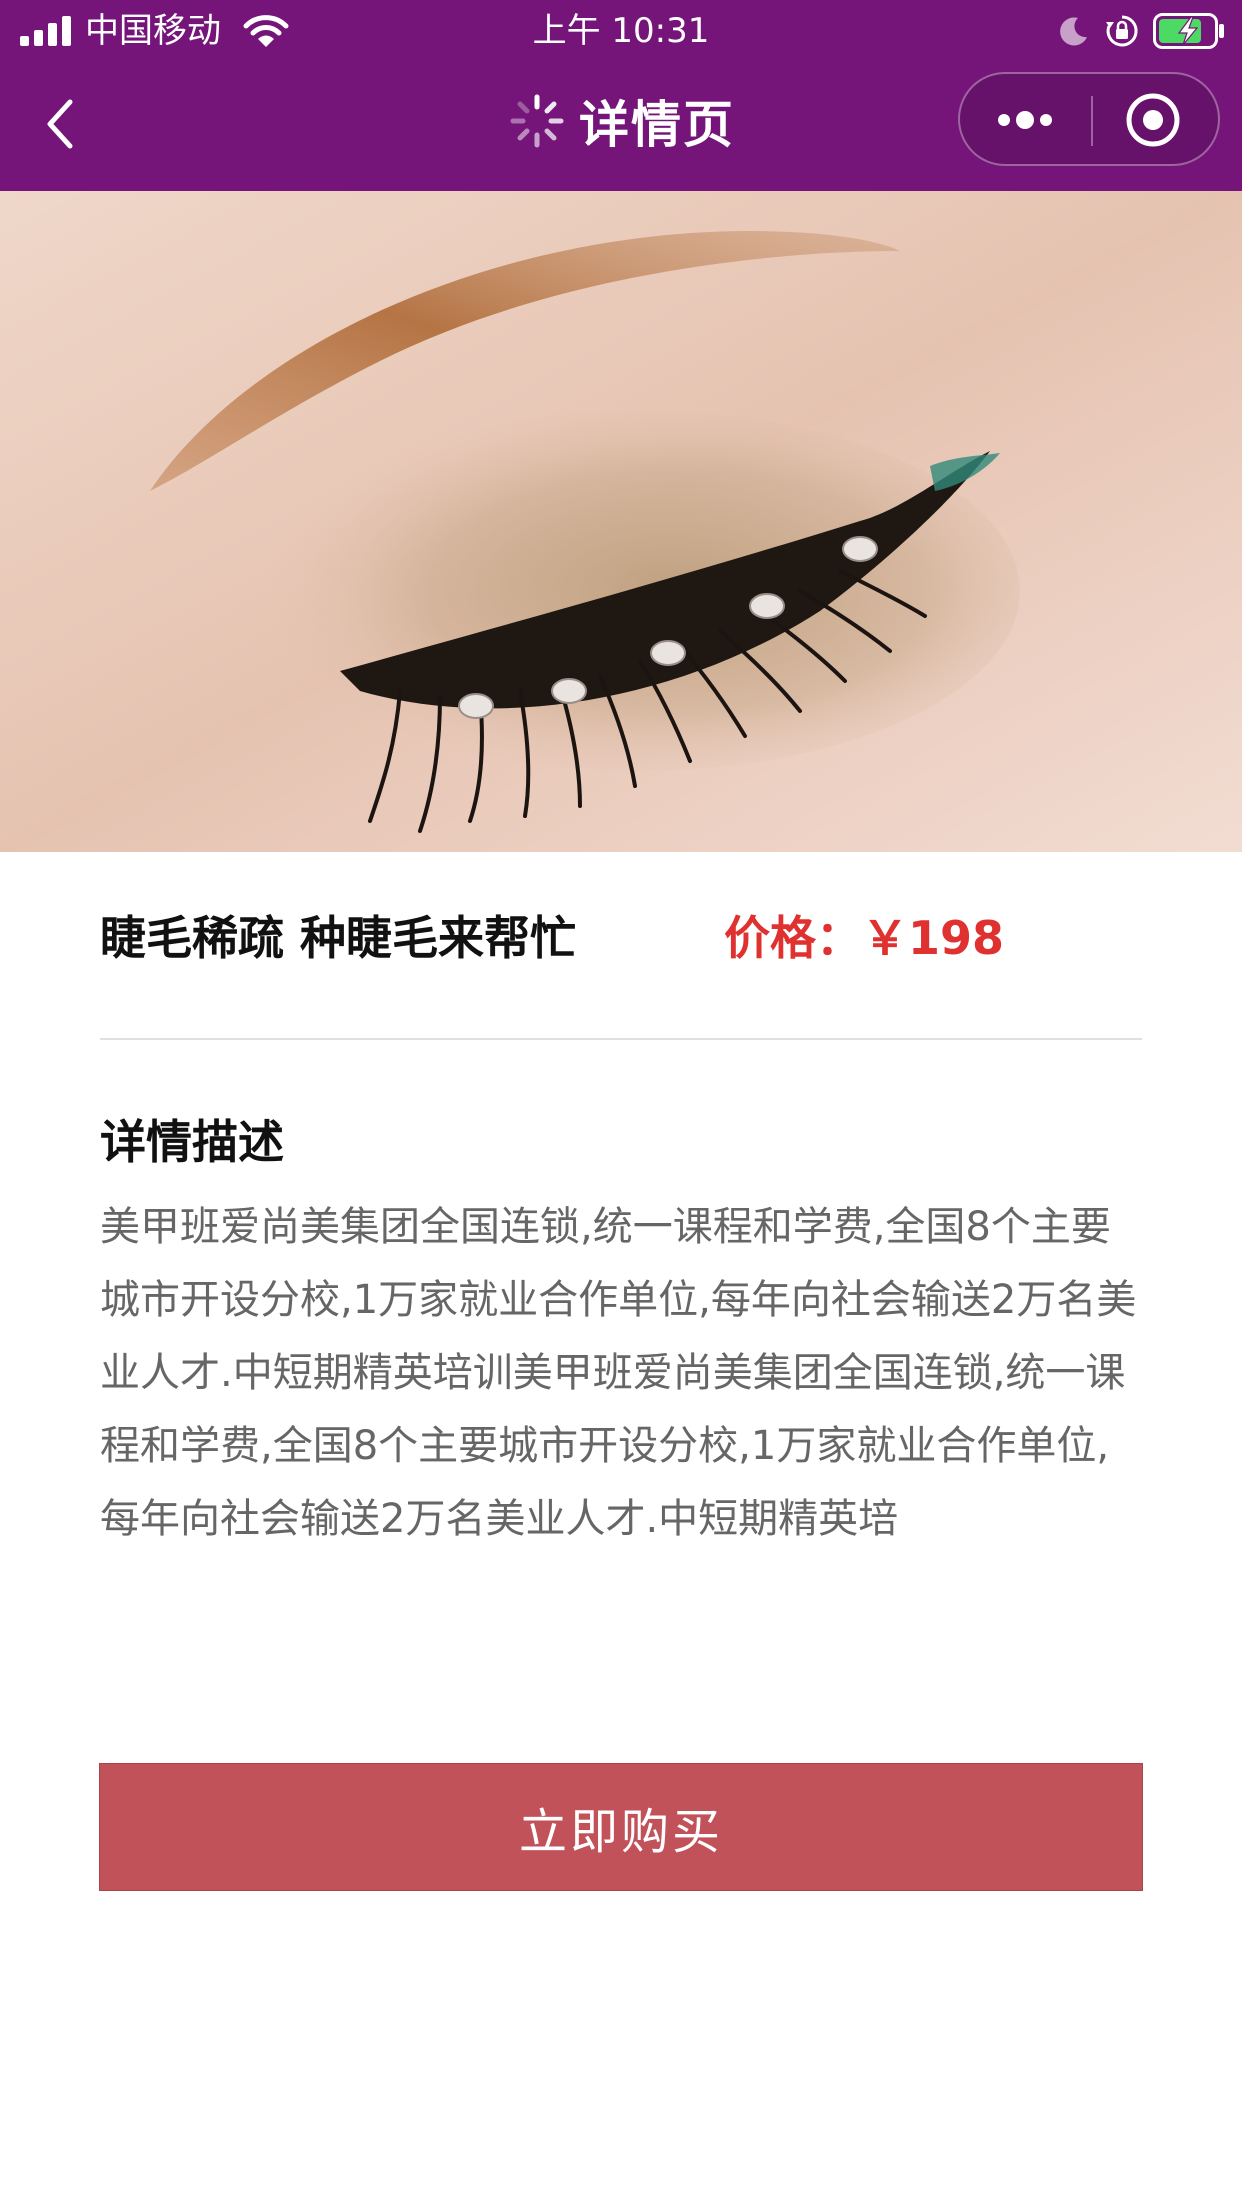  What do you see at coordinates (1122, 31) in the screenshot?
I see `lock-rotation-icon` at bounding box center [1122, 31].